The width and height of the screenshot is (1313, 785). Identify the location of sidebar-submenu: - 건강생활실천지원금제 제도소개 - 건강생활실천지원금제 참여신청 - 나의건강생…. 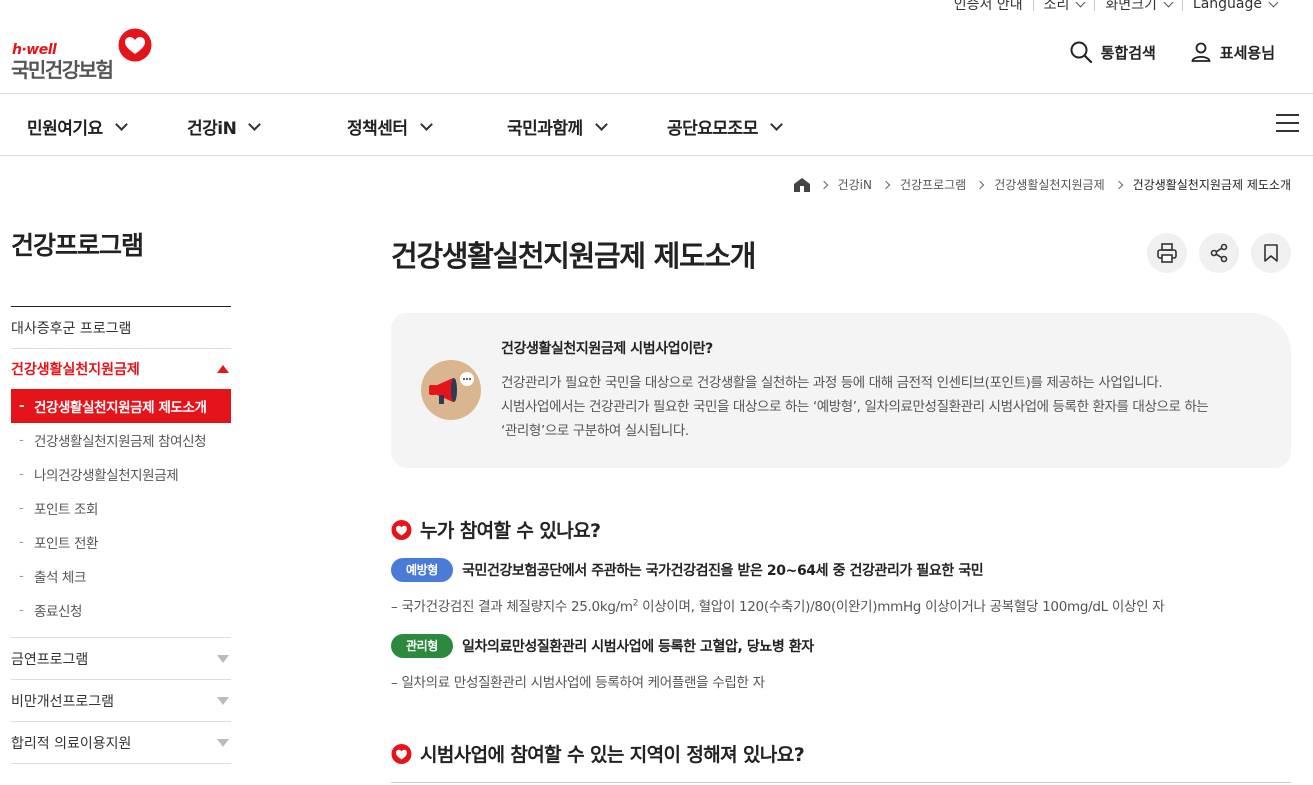
(121, 513).